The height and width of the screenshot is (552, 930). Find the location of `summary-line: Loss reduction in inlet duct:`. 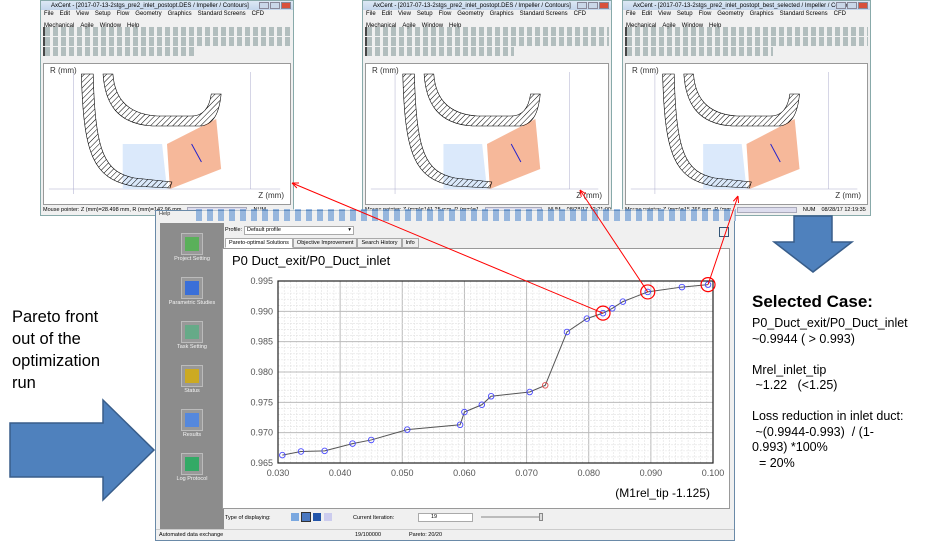

summary-line: Loss reduction in inlet duct: is located at coordinates (828, 416).